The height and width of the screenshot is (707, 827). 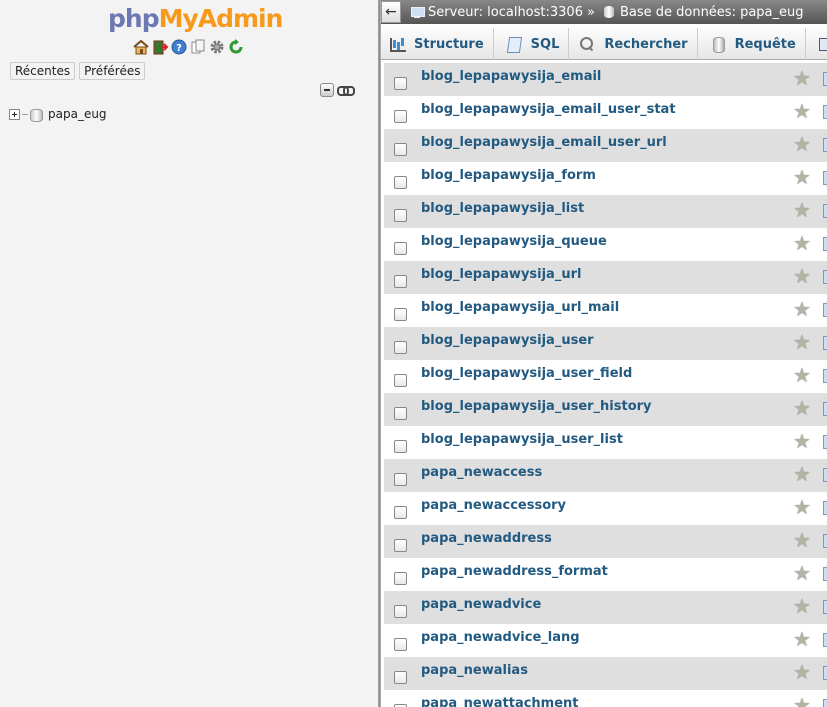 I want to click on table-name-link: papa_newaccess, so click(x=481, y=472).